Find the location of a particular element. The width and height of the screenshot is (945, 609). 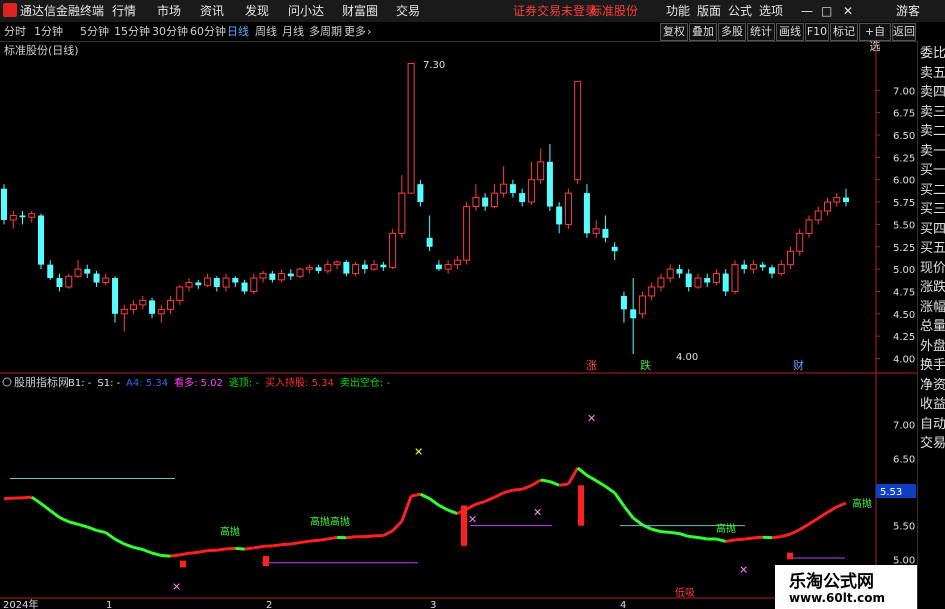

tf-60min: 60分钟 is located at coordinates (208, 31).